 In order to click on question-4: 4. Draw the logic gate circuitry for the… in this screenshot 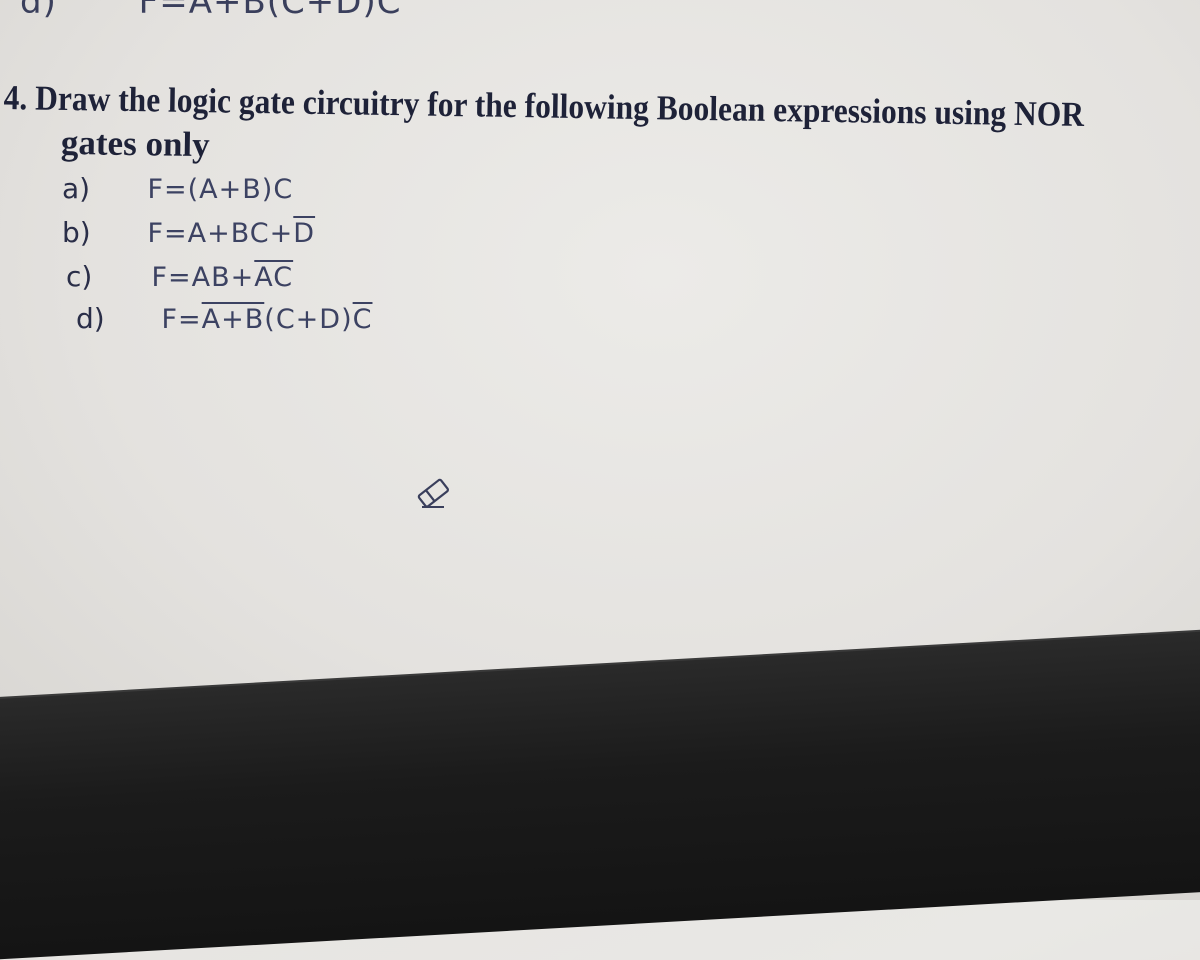, I will do `click(598, 129)`.